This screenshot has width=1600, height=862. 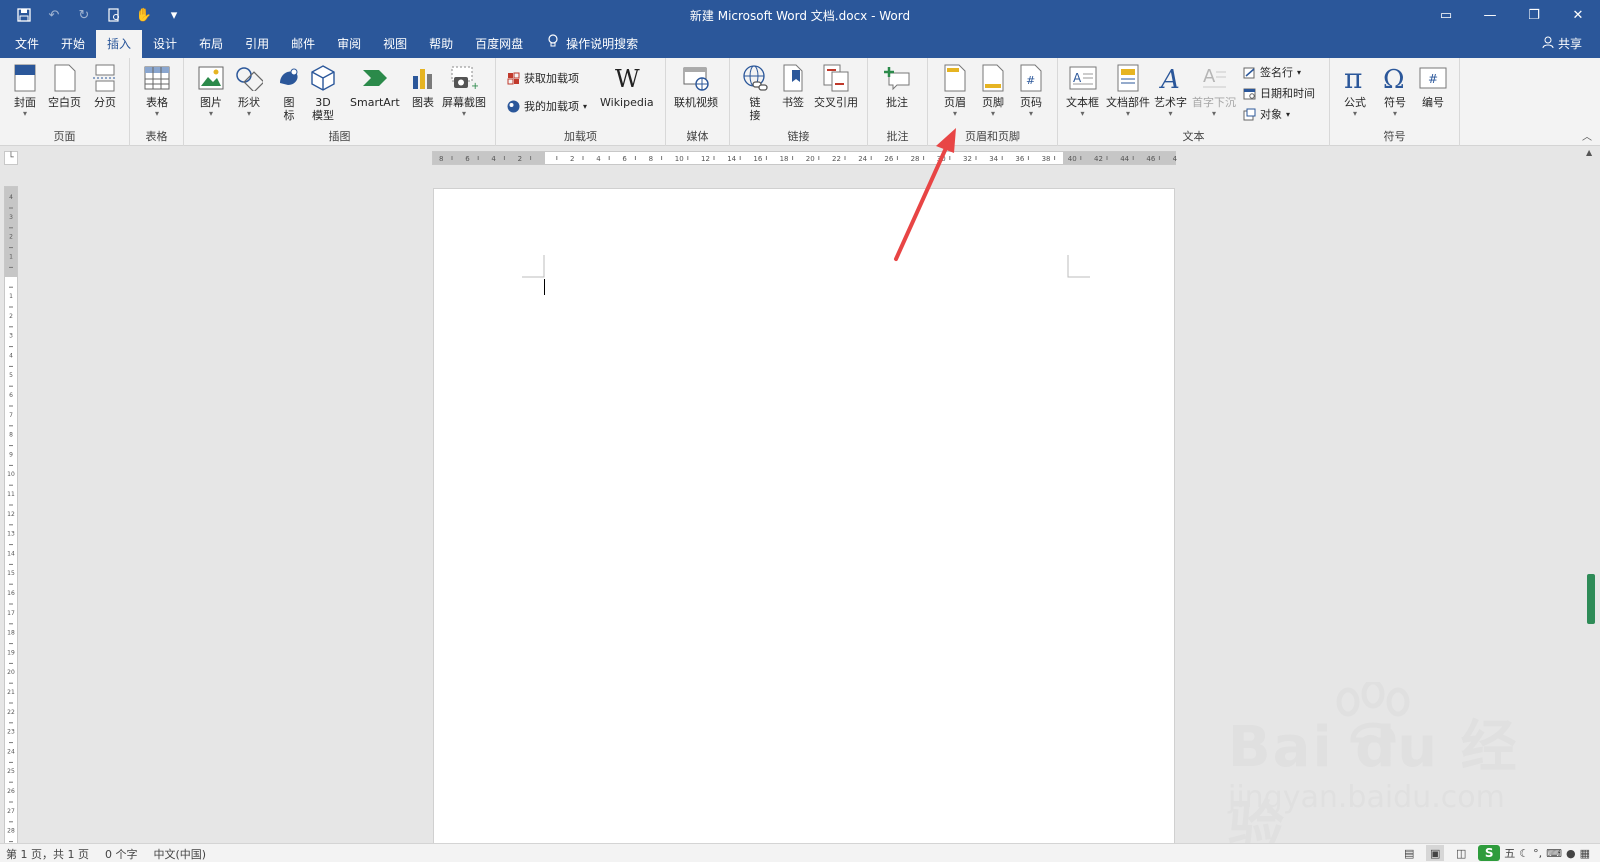 What do you see at coordinates (157, 90) in the screenshot?
I see `table-button: 表格 ▾` at bounding box center [157, 90].